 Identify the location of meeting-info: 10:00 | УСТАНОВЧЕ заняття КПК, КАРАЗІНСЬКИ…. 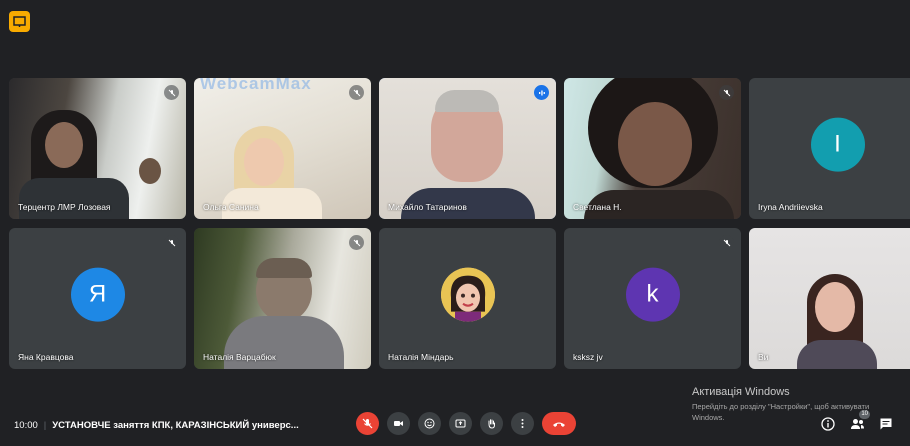
(156, 425).